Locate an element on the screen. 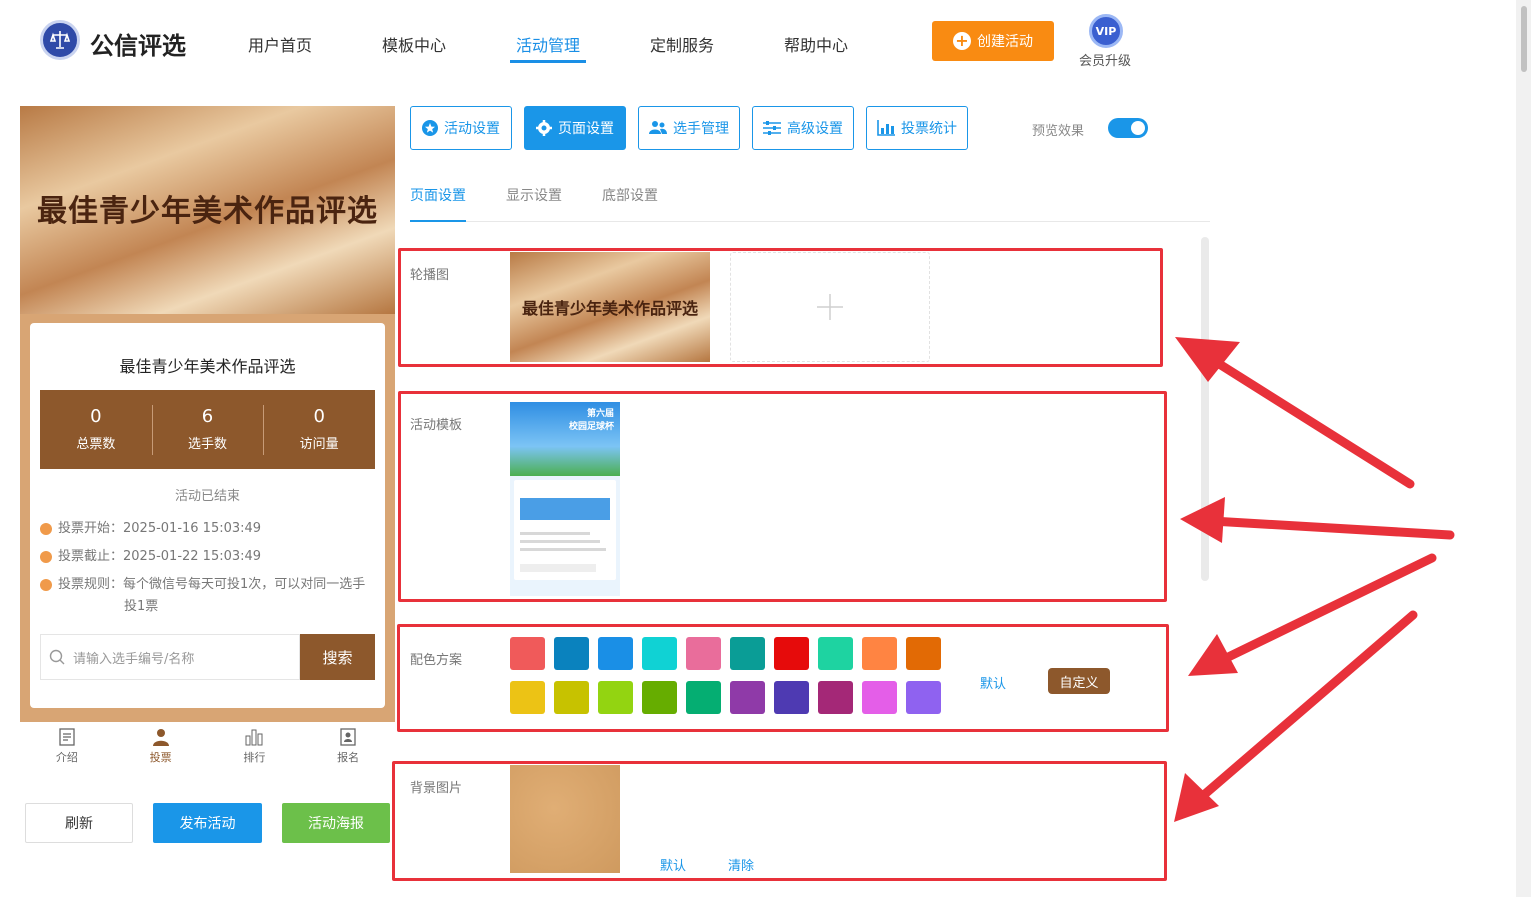 Image resolution: width=1531 pixels, height=897 pixels. bar-chart-icon is located at coordinates (886, 128).